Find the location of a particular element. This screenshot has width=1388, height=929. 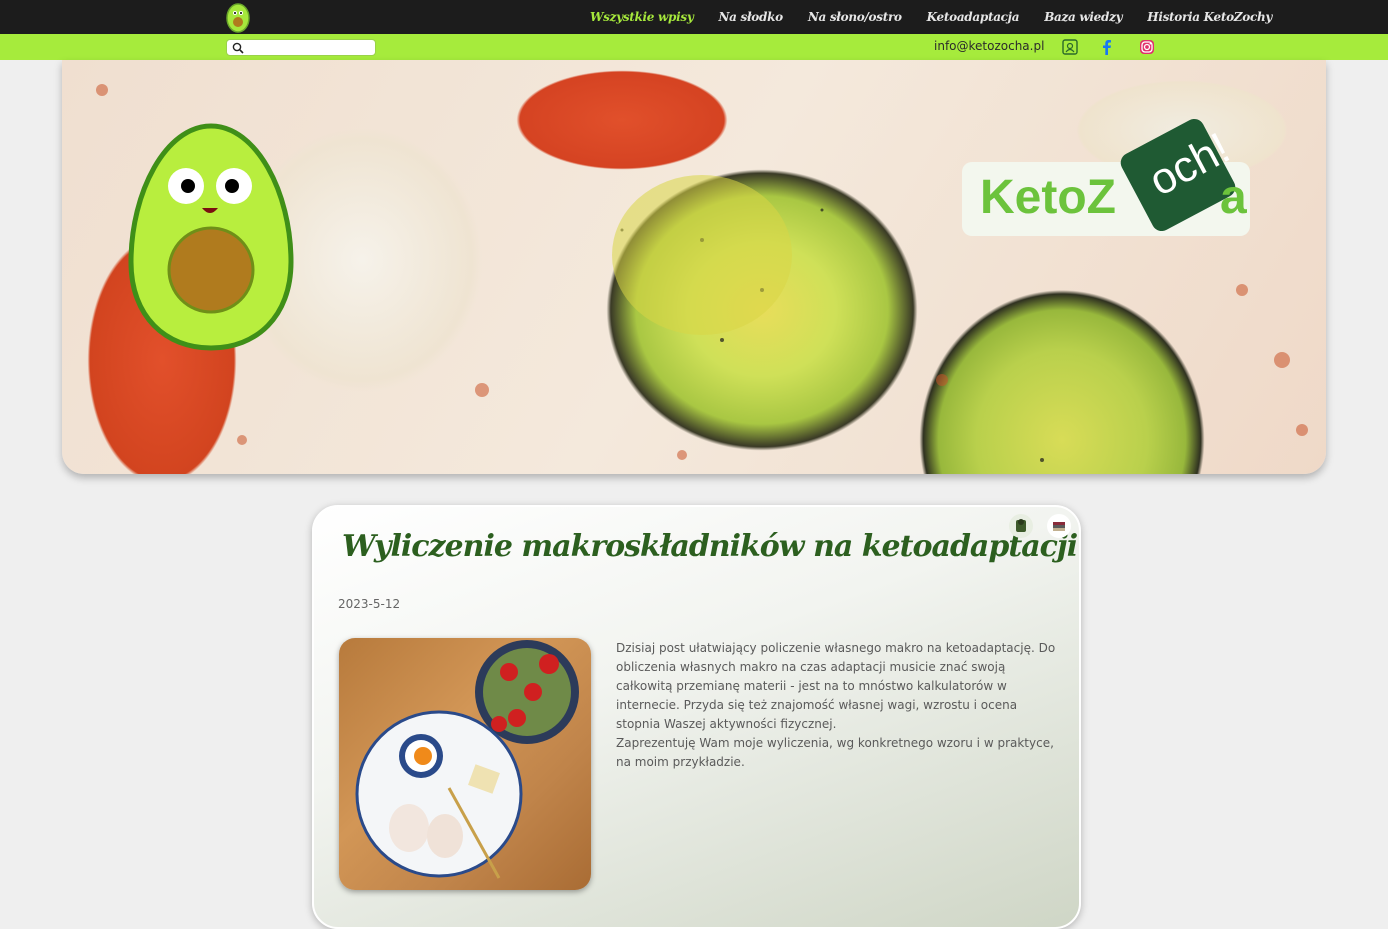

contact-book-icon is located at coordinates (1070, 47).